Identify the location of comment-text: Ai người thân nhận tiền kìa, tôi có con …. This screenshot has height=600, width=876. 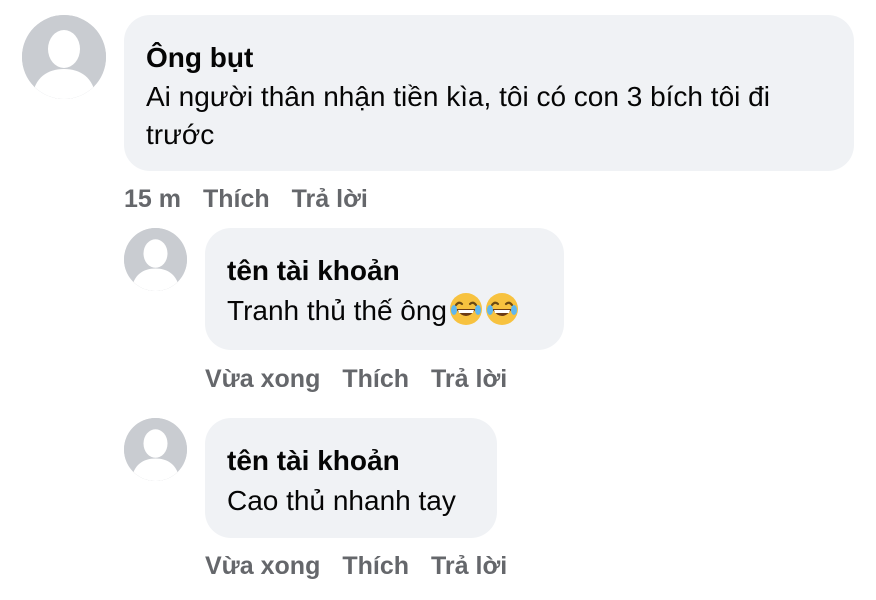
(458, 115).